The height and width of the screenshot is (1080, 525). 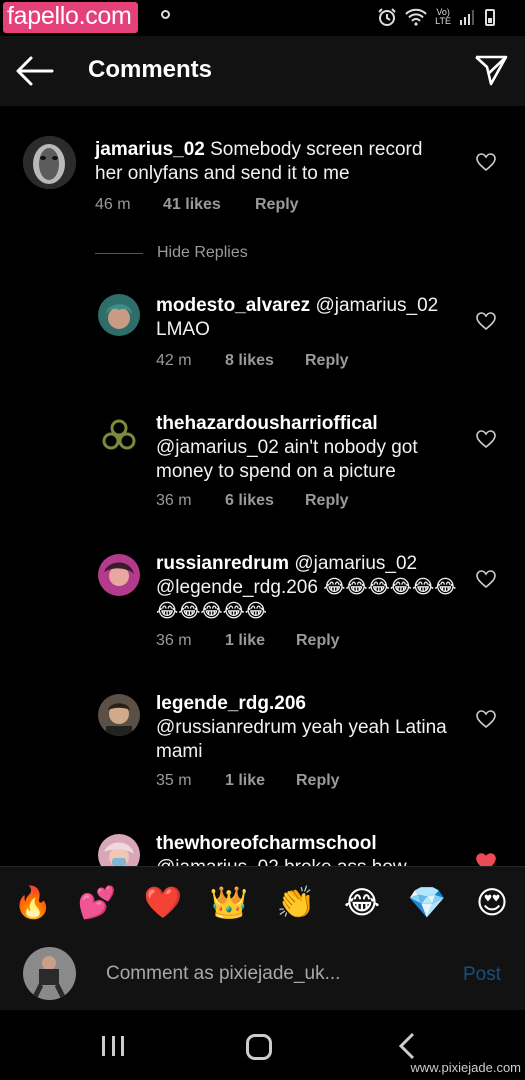 I want to click on status-icons: Vo) LTE, so click(x=436, y=17).